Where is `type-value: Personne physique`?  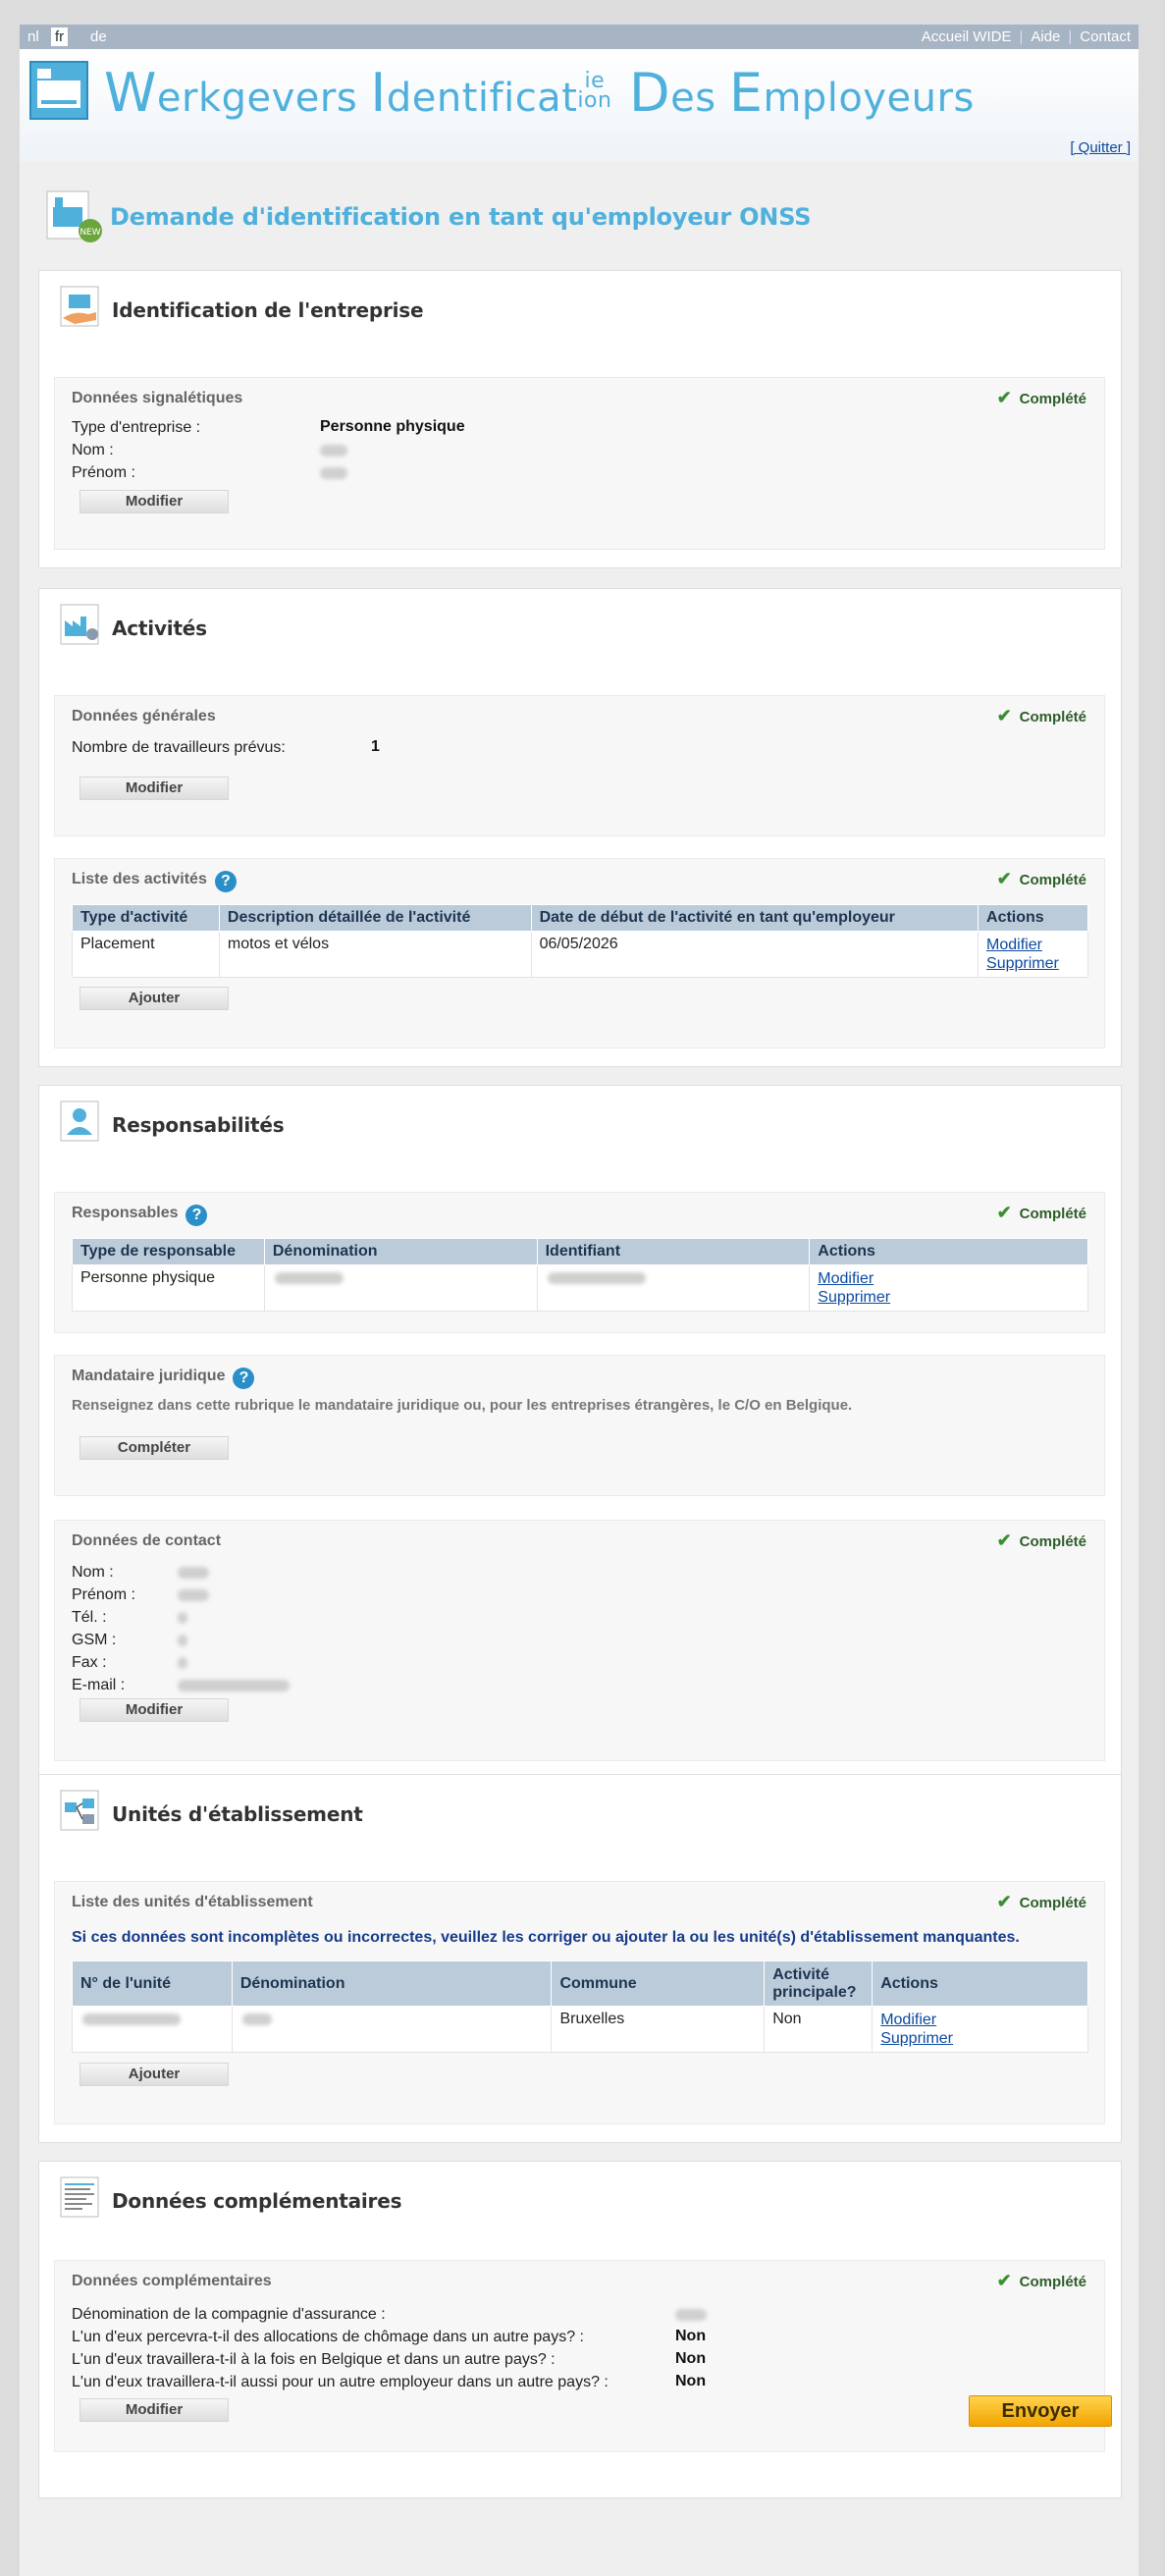 type-value: Personne physique is located at coordinates (392, 426).